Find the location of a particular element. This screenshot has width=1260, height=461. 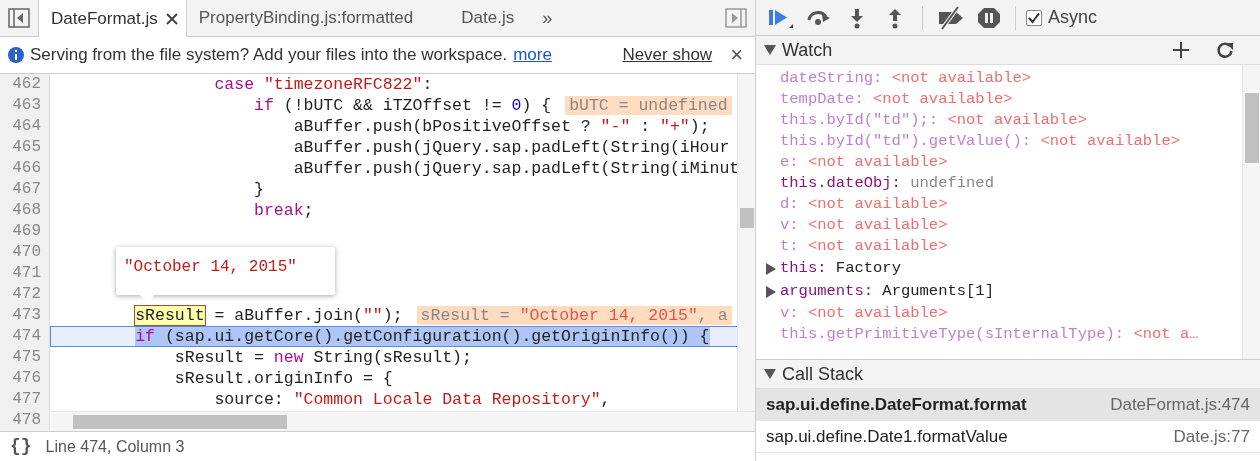

line-number: 472 is located at coordinates (26, 294).